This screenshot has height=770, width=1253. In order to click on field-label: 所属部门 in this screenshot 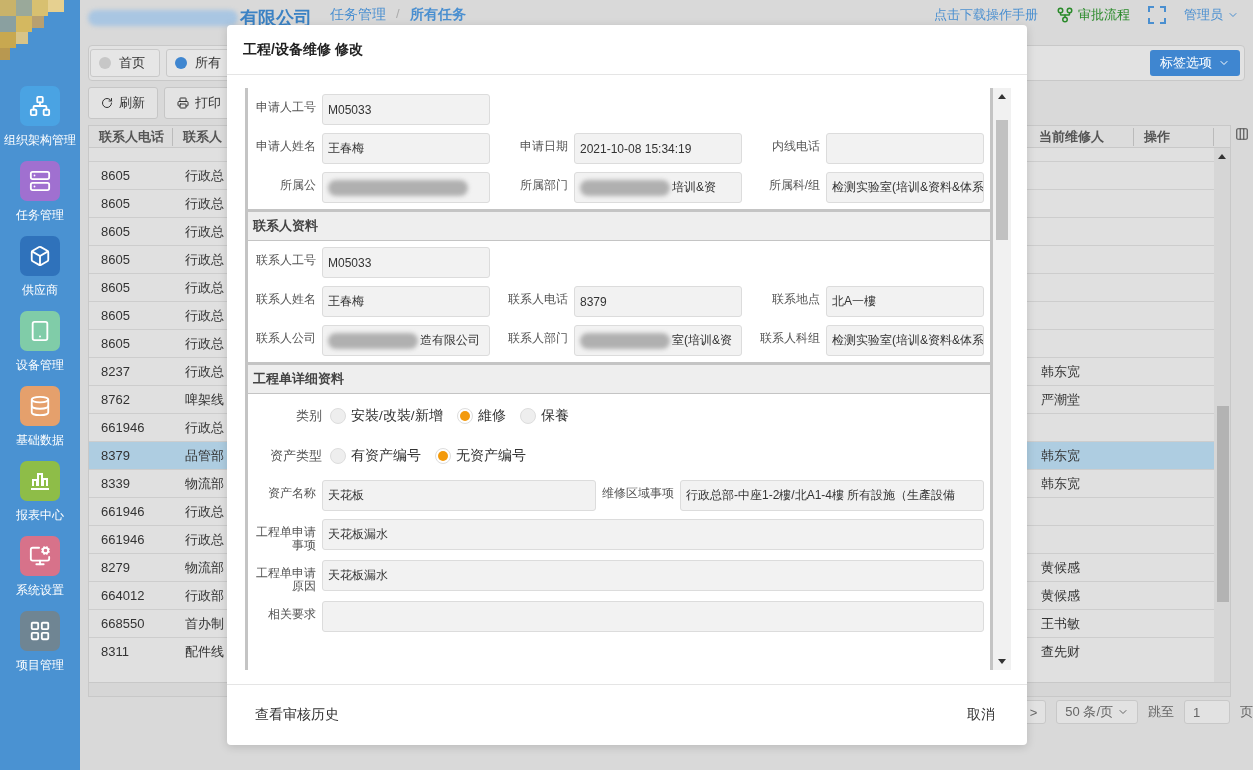, I will do `click(544, 184)`.